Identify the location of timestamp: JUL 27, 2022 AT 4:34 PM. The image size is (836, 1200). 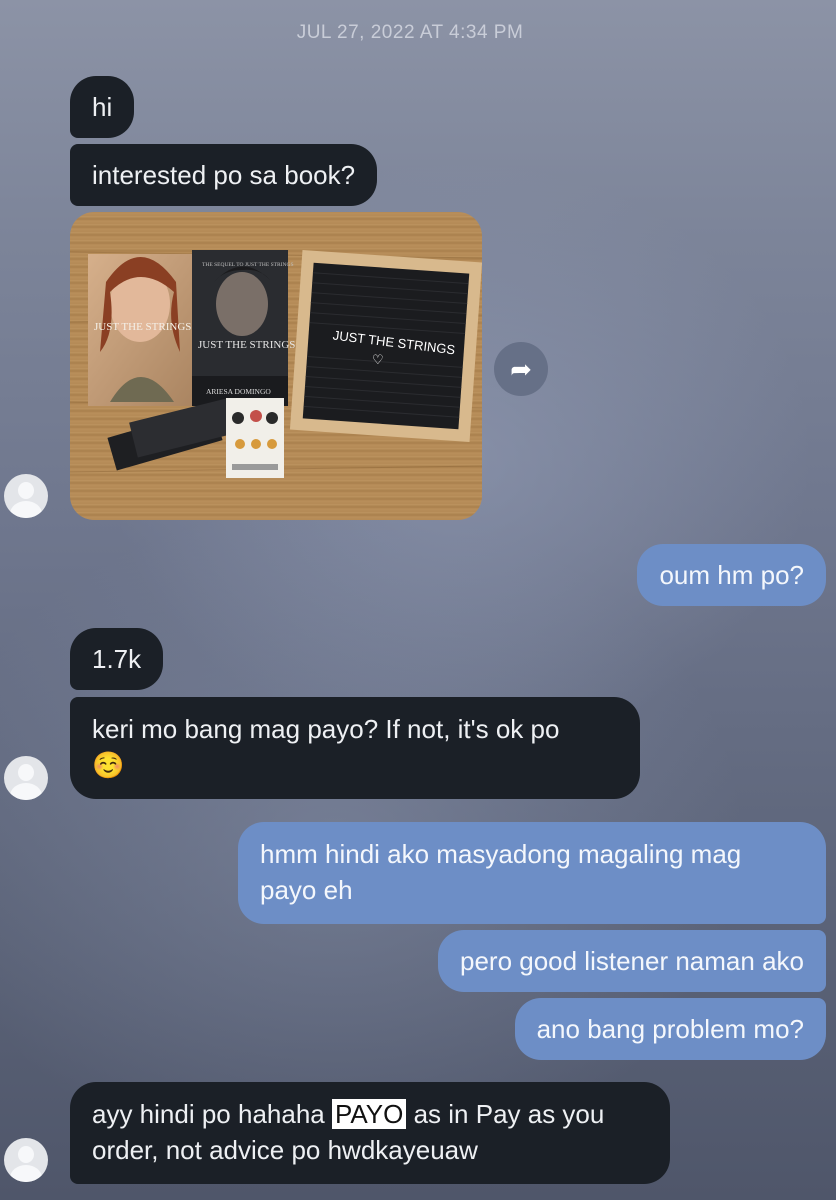
(410, 32).